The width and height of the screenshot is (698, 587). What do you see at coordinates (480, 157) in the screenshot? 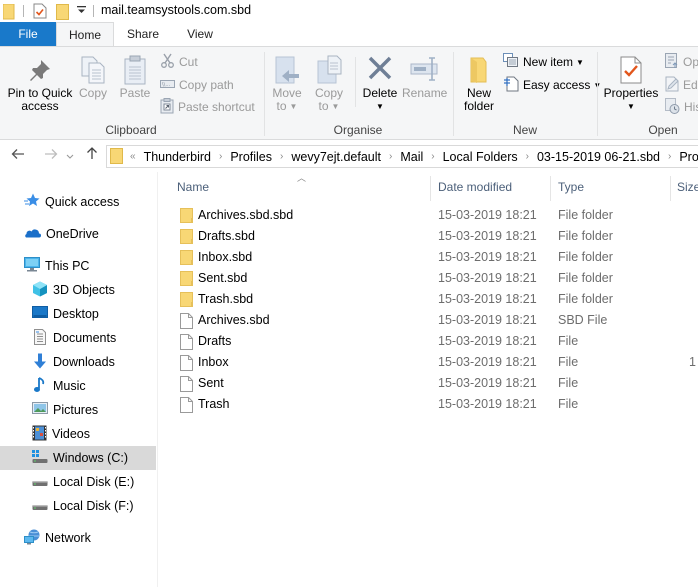
I see `breadcrumb-local-folders: Local Folders` at bounding box center [480, 157].